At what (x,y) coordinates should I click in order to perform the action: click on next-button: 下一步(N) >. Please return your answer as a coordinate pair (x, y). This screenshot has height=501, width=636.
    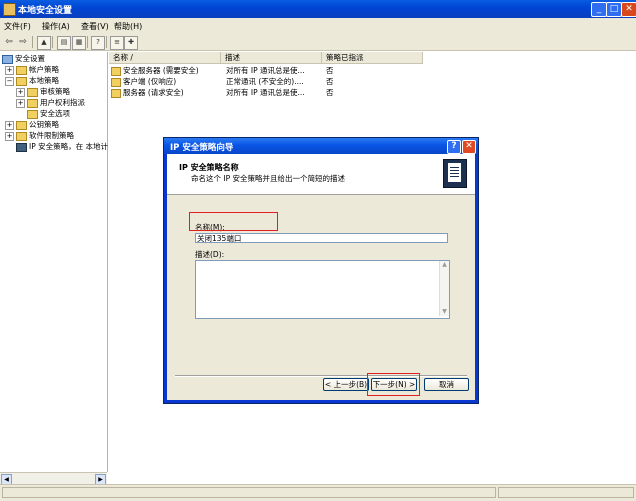
    Looking at the image, I should click on (394, 384).